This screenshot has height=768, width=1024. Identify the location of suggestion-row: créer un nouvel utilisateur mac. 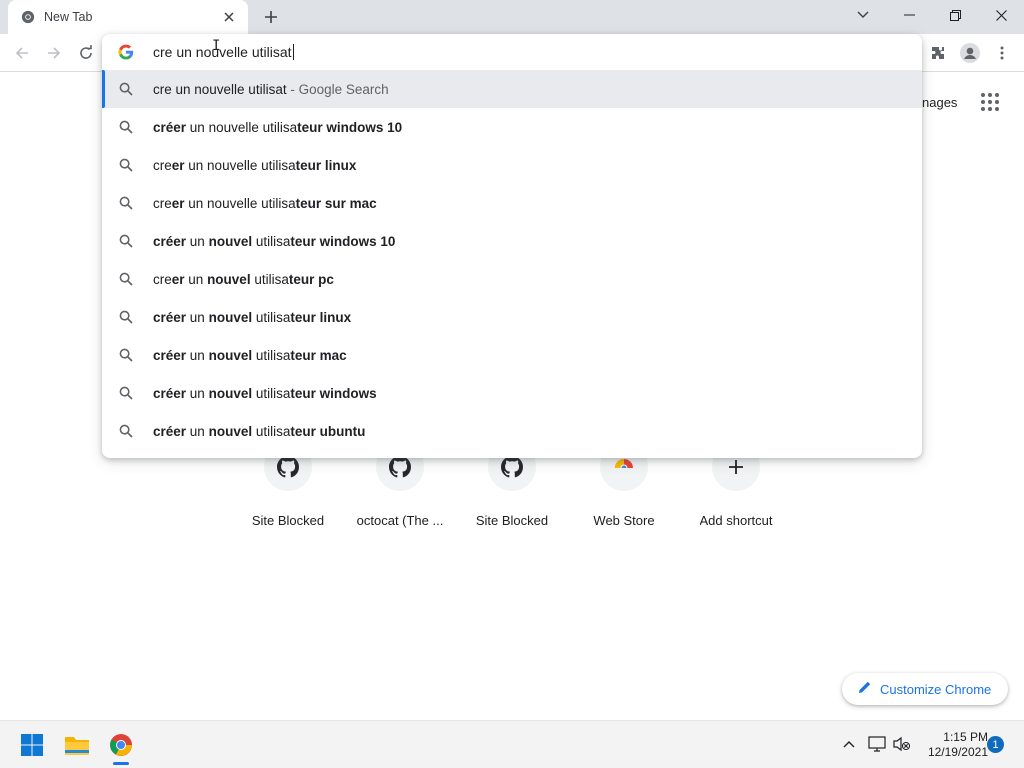
(512, 355).